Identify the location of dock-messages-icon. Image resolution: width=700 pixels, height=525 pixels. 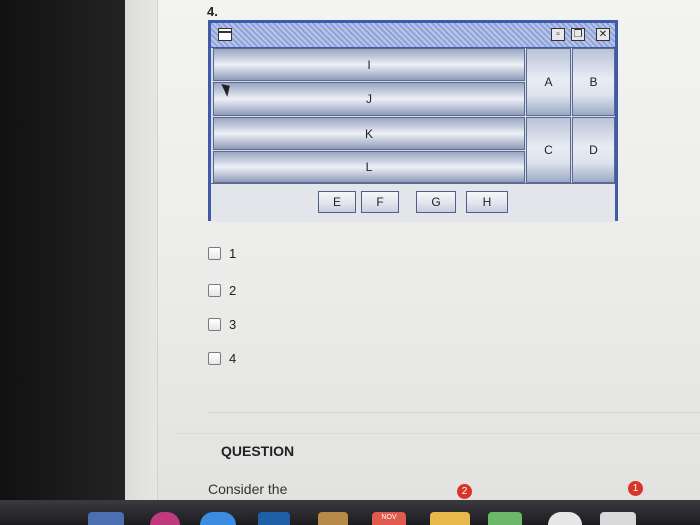
(505, 518).